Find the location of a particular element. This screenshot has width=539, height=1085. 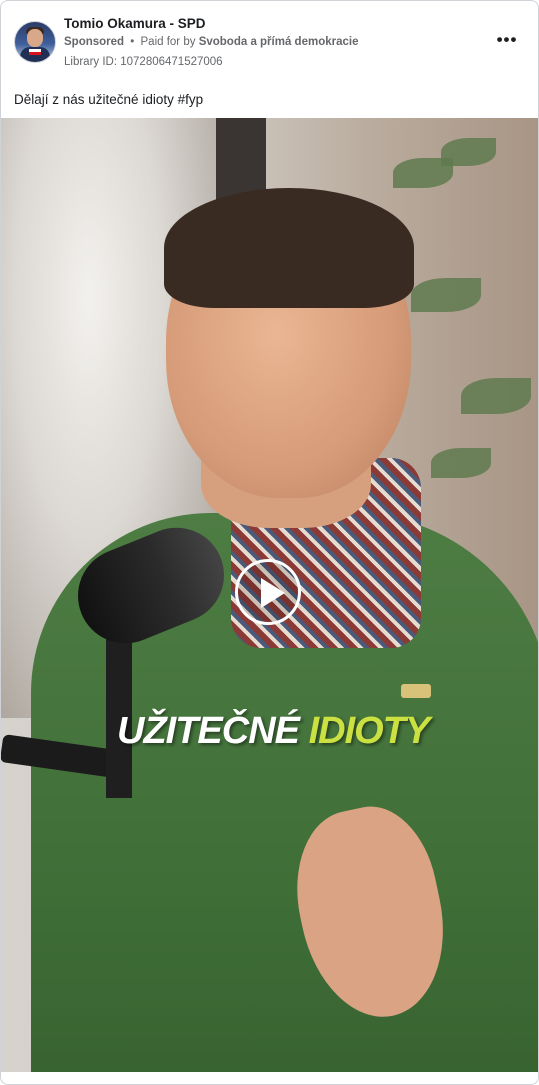

sweater-logo is located at coordinates (416, 691).